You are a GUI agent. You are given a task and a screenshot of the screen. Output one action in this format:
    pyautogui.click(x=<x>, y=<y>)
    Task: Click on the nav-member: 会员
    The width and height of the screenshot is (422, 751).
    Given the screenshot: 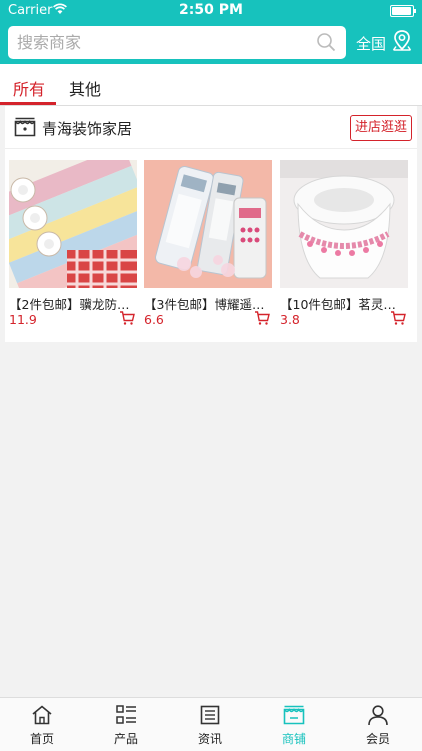 What is the action you would take?
    pyautogui.click(x=378, y=724)
    